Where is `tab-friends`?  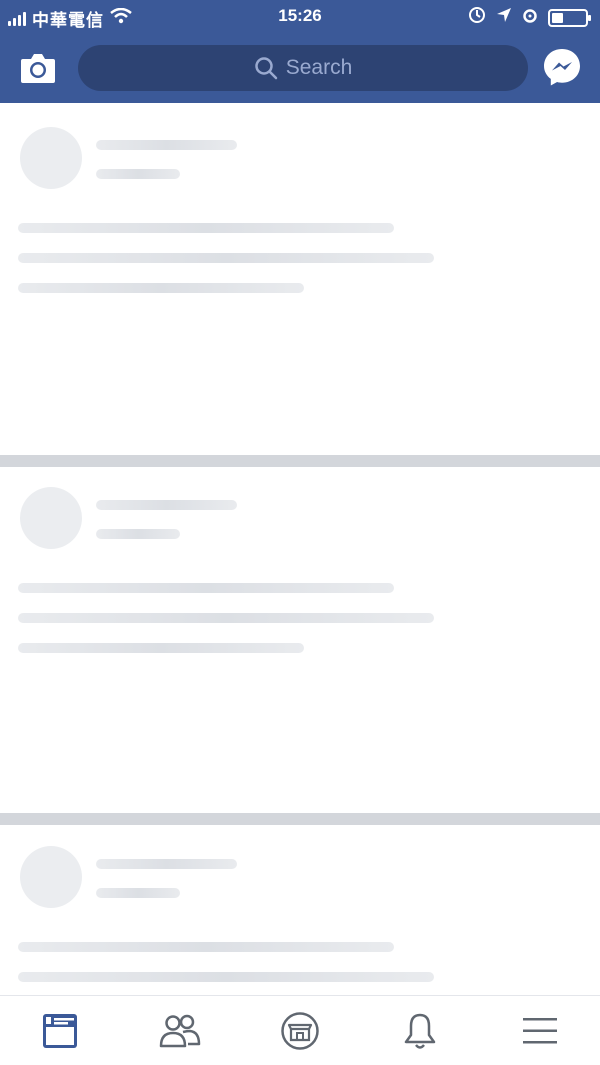 tab-friends is located at coordinates (180, 1030).